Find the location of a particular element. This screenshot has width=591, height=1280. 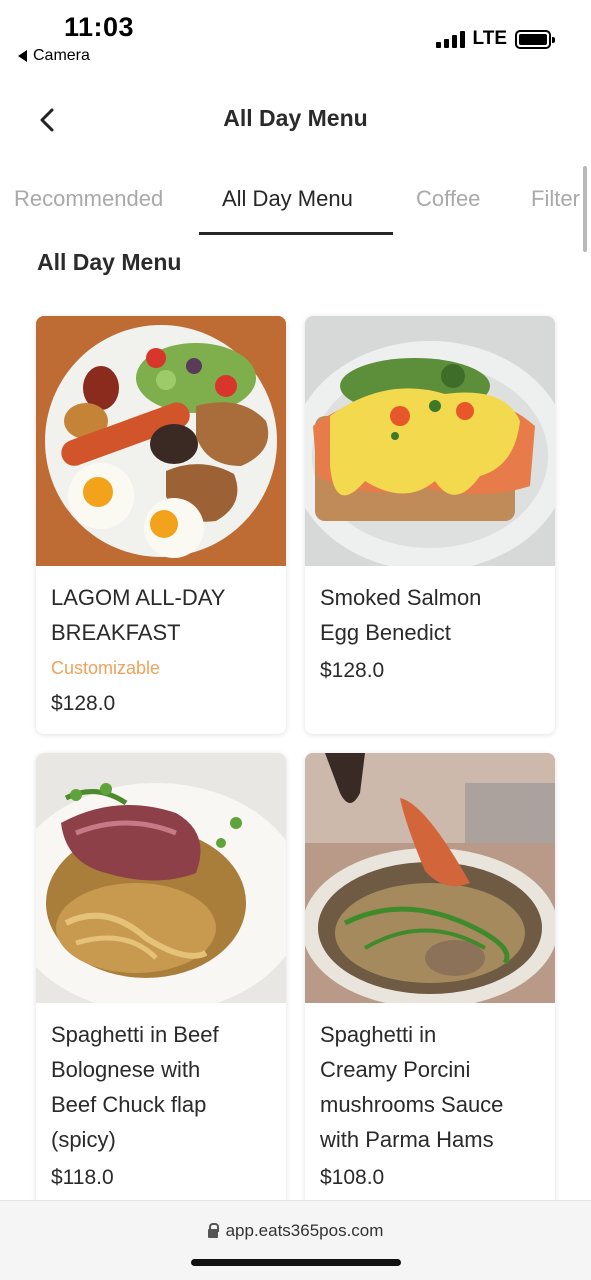

back-triangle-icon is located at coordinates (22, 56).